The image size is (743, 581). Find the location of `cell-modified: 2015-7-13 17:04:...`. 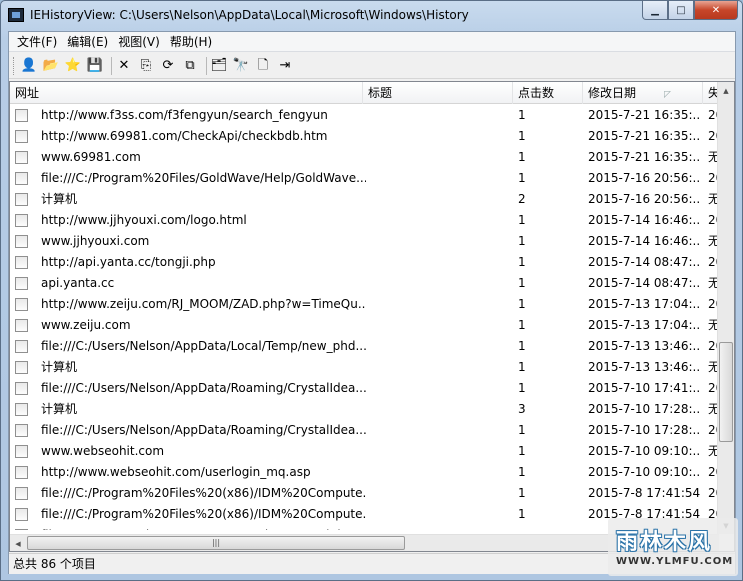

cell-modified: 2015-7-13 17:04:... is located at coordinates (644, 304).